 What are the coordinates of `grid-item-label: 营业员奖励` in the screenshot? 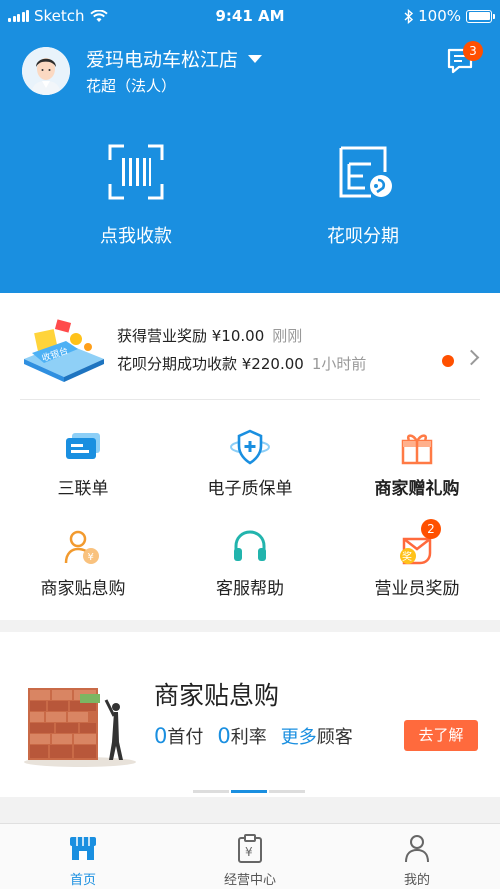 It's located at (417, 589).